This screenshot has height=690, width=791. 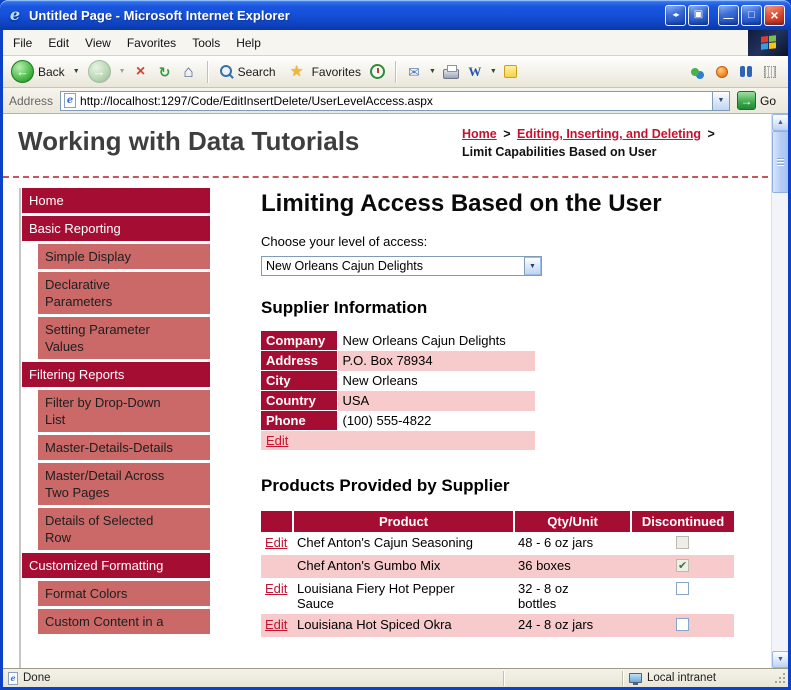 What do you see at coordinates (742, 71) in the screenshot?
I see `binoculars-icon` at bounding box center [742, 71].